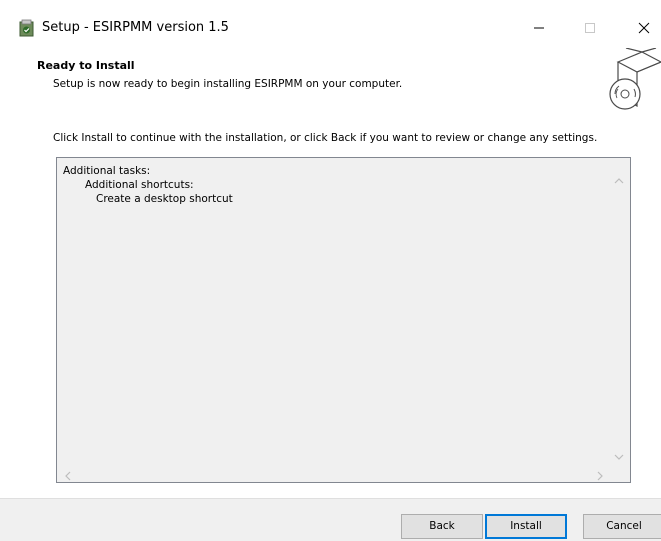 The width and height of the screenshot is (661, 541). What do you see at coordinates (107, 171) in the screenshot?
I see `memo-line: Additional tasks:` at bounding box center [107, 171].